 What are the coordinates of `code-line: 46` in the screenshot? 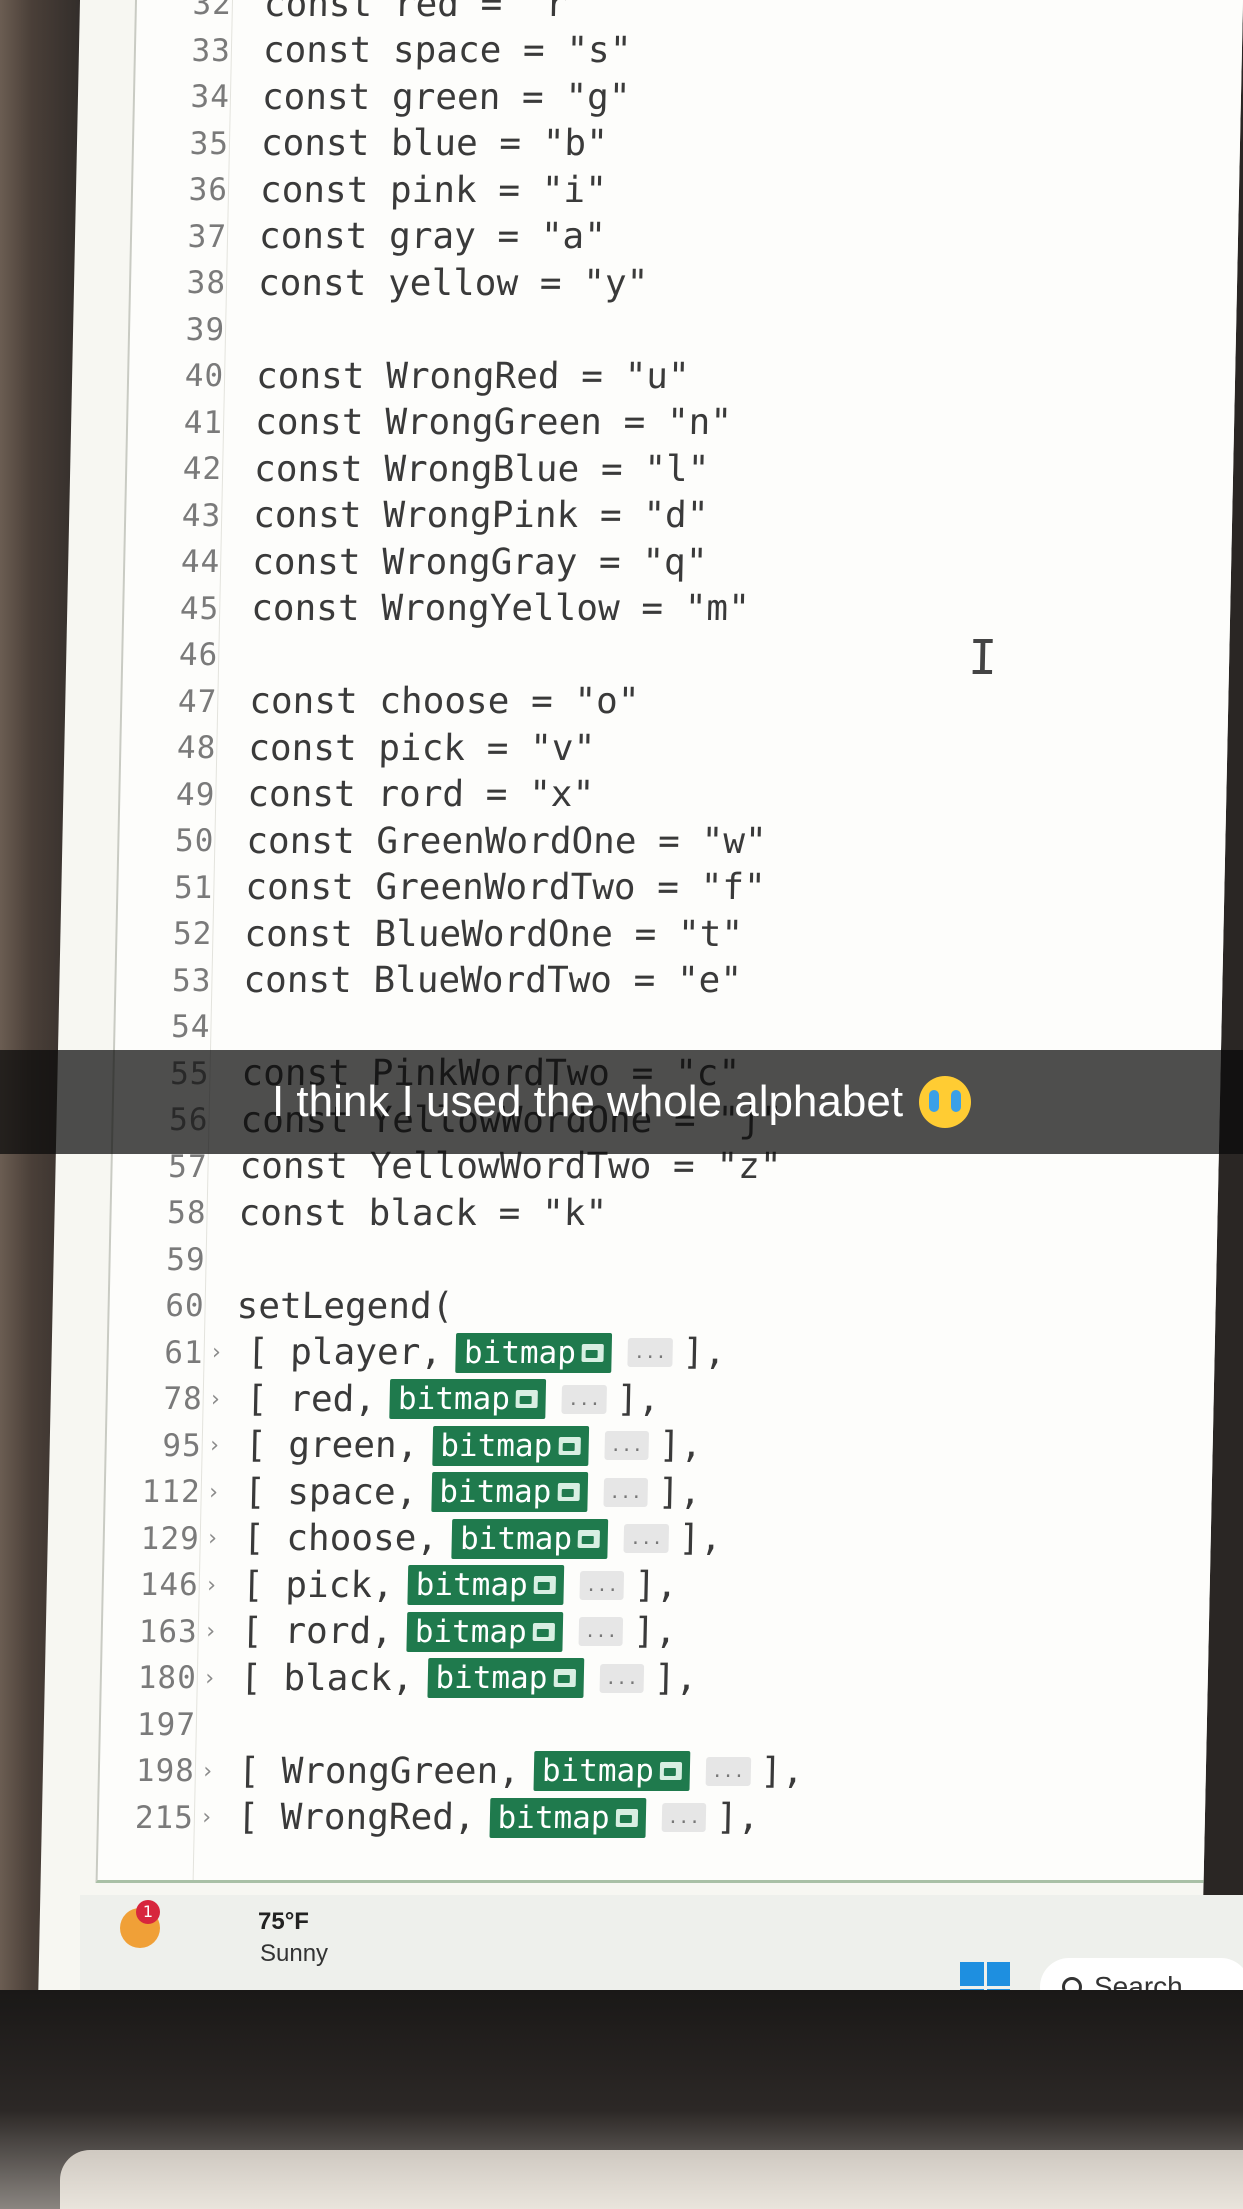 It's located at (187, 655).